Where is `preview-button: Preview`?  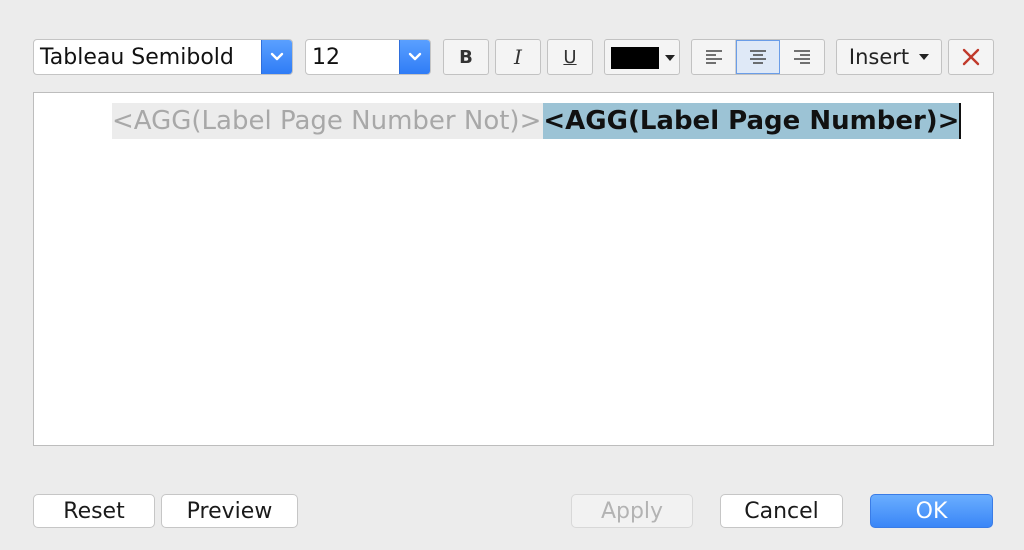
preview-button: Preview is located at coordinates (229, 511).